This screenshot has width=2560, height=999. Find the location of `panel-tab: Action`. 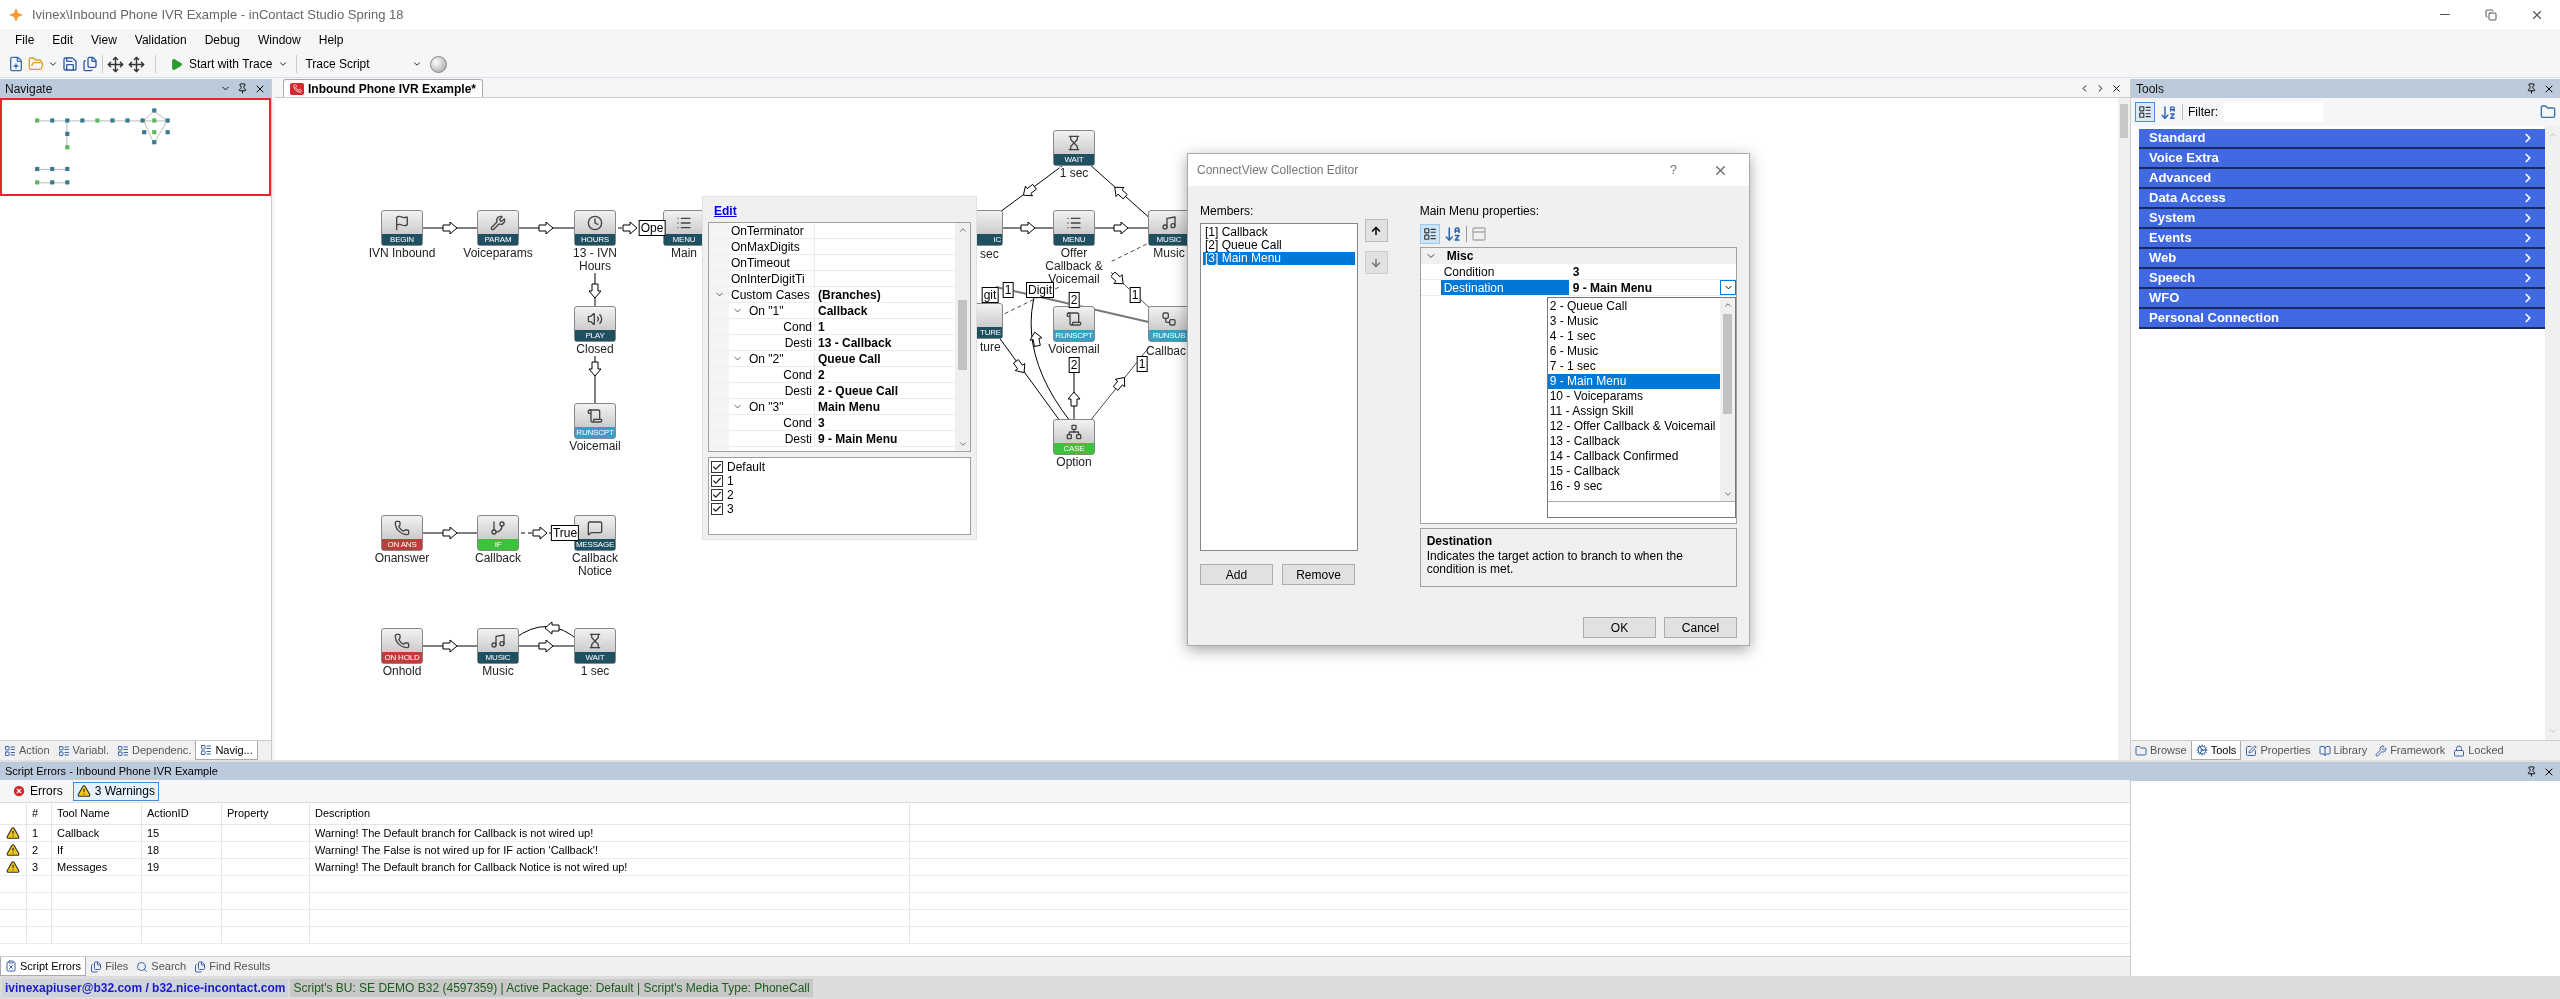

panel-tab: Action is located at coordinates (27, 750).